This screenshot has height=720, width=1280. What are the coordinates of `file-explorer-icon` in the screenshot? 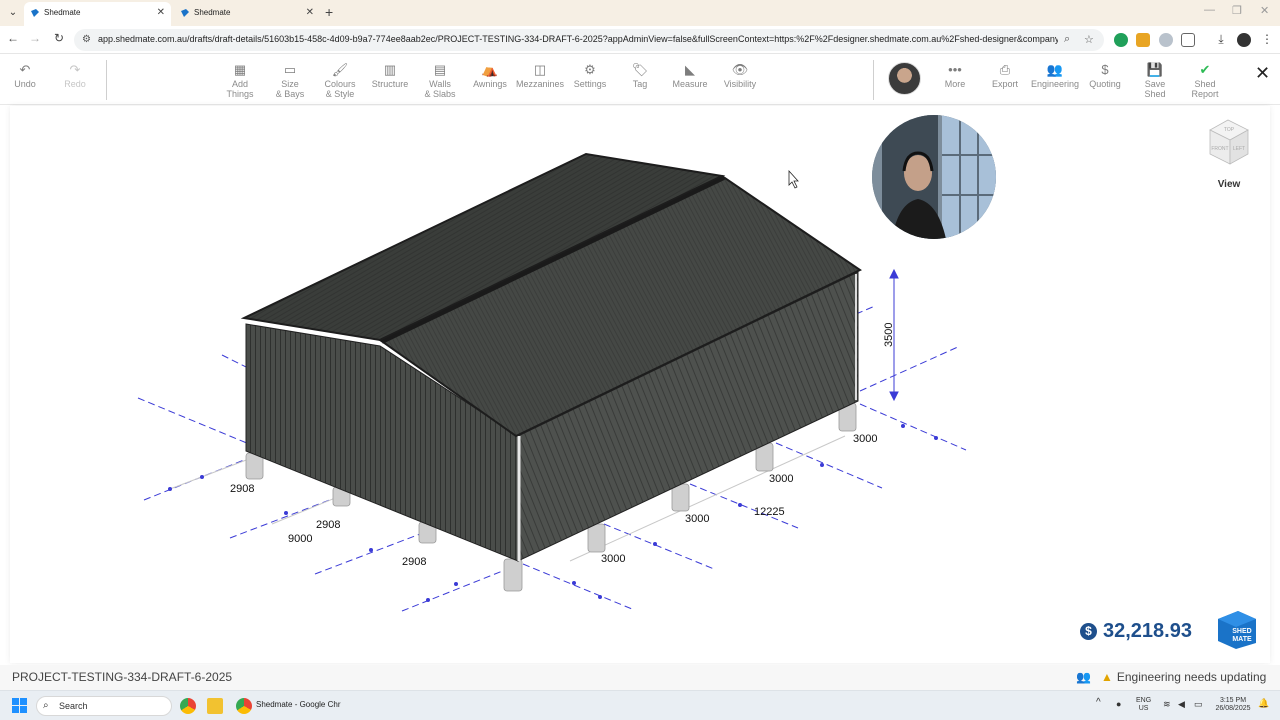 It's located at (215, 706).